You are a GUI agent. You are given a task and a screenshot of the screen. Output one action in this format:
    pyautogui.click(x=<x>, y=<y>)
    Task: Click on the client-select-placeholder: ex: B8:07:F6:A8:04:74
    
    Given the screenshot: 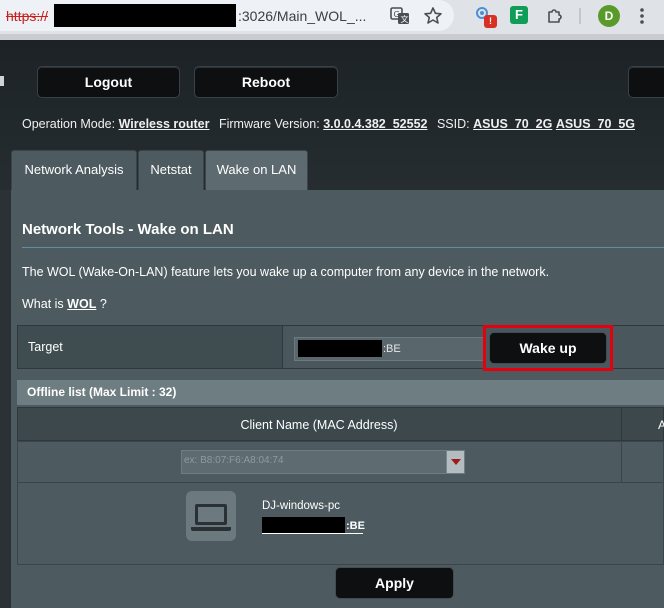 What is the action you would take?
    pyautogui.click(x=234, y=460)
    